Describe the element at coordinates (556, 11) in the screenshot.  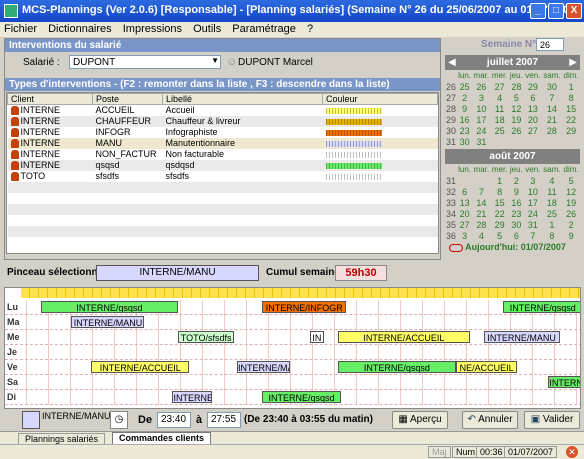
I see `maximize-button: □` at that location.